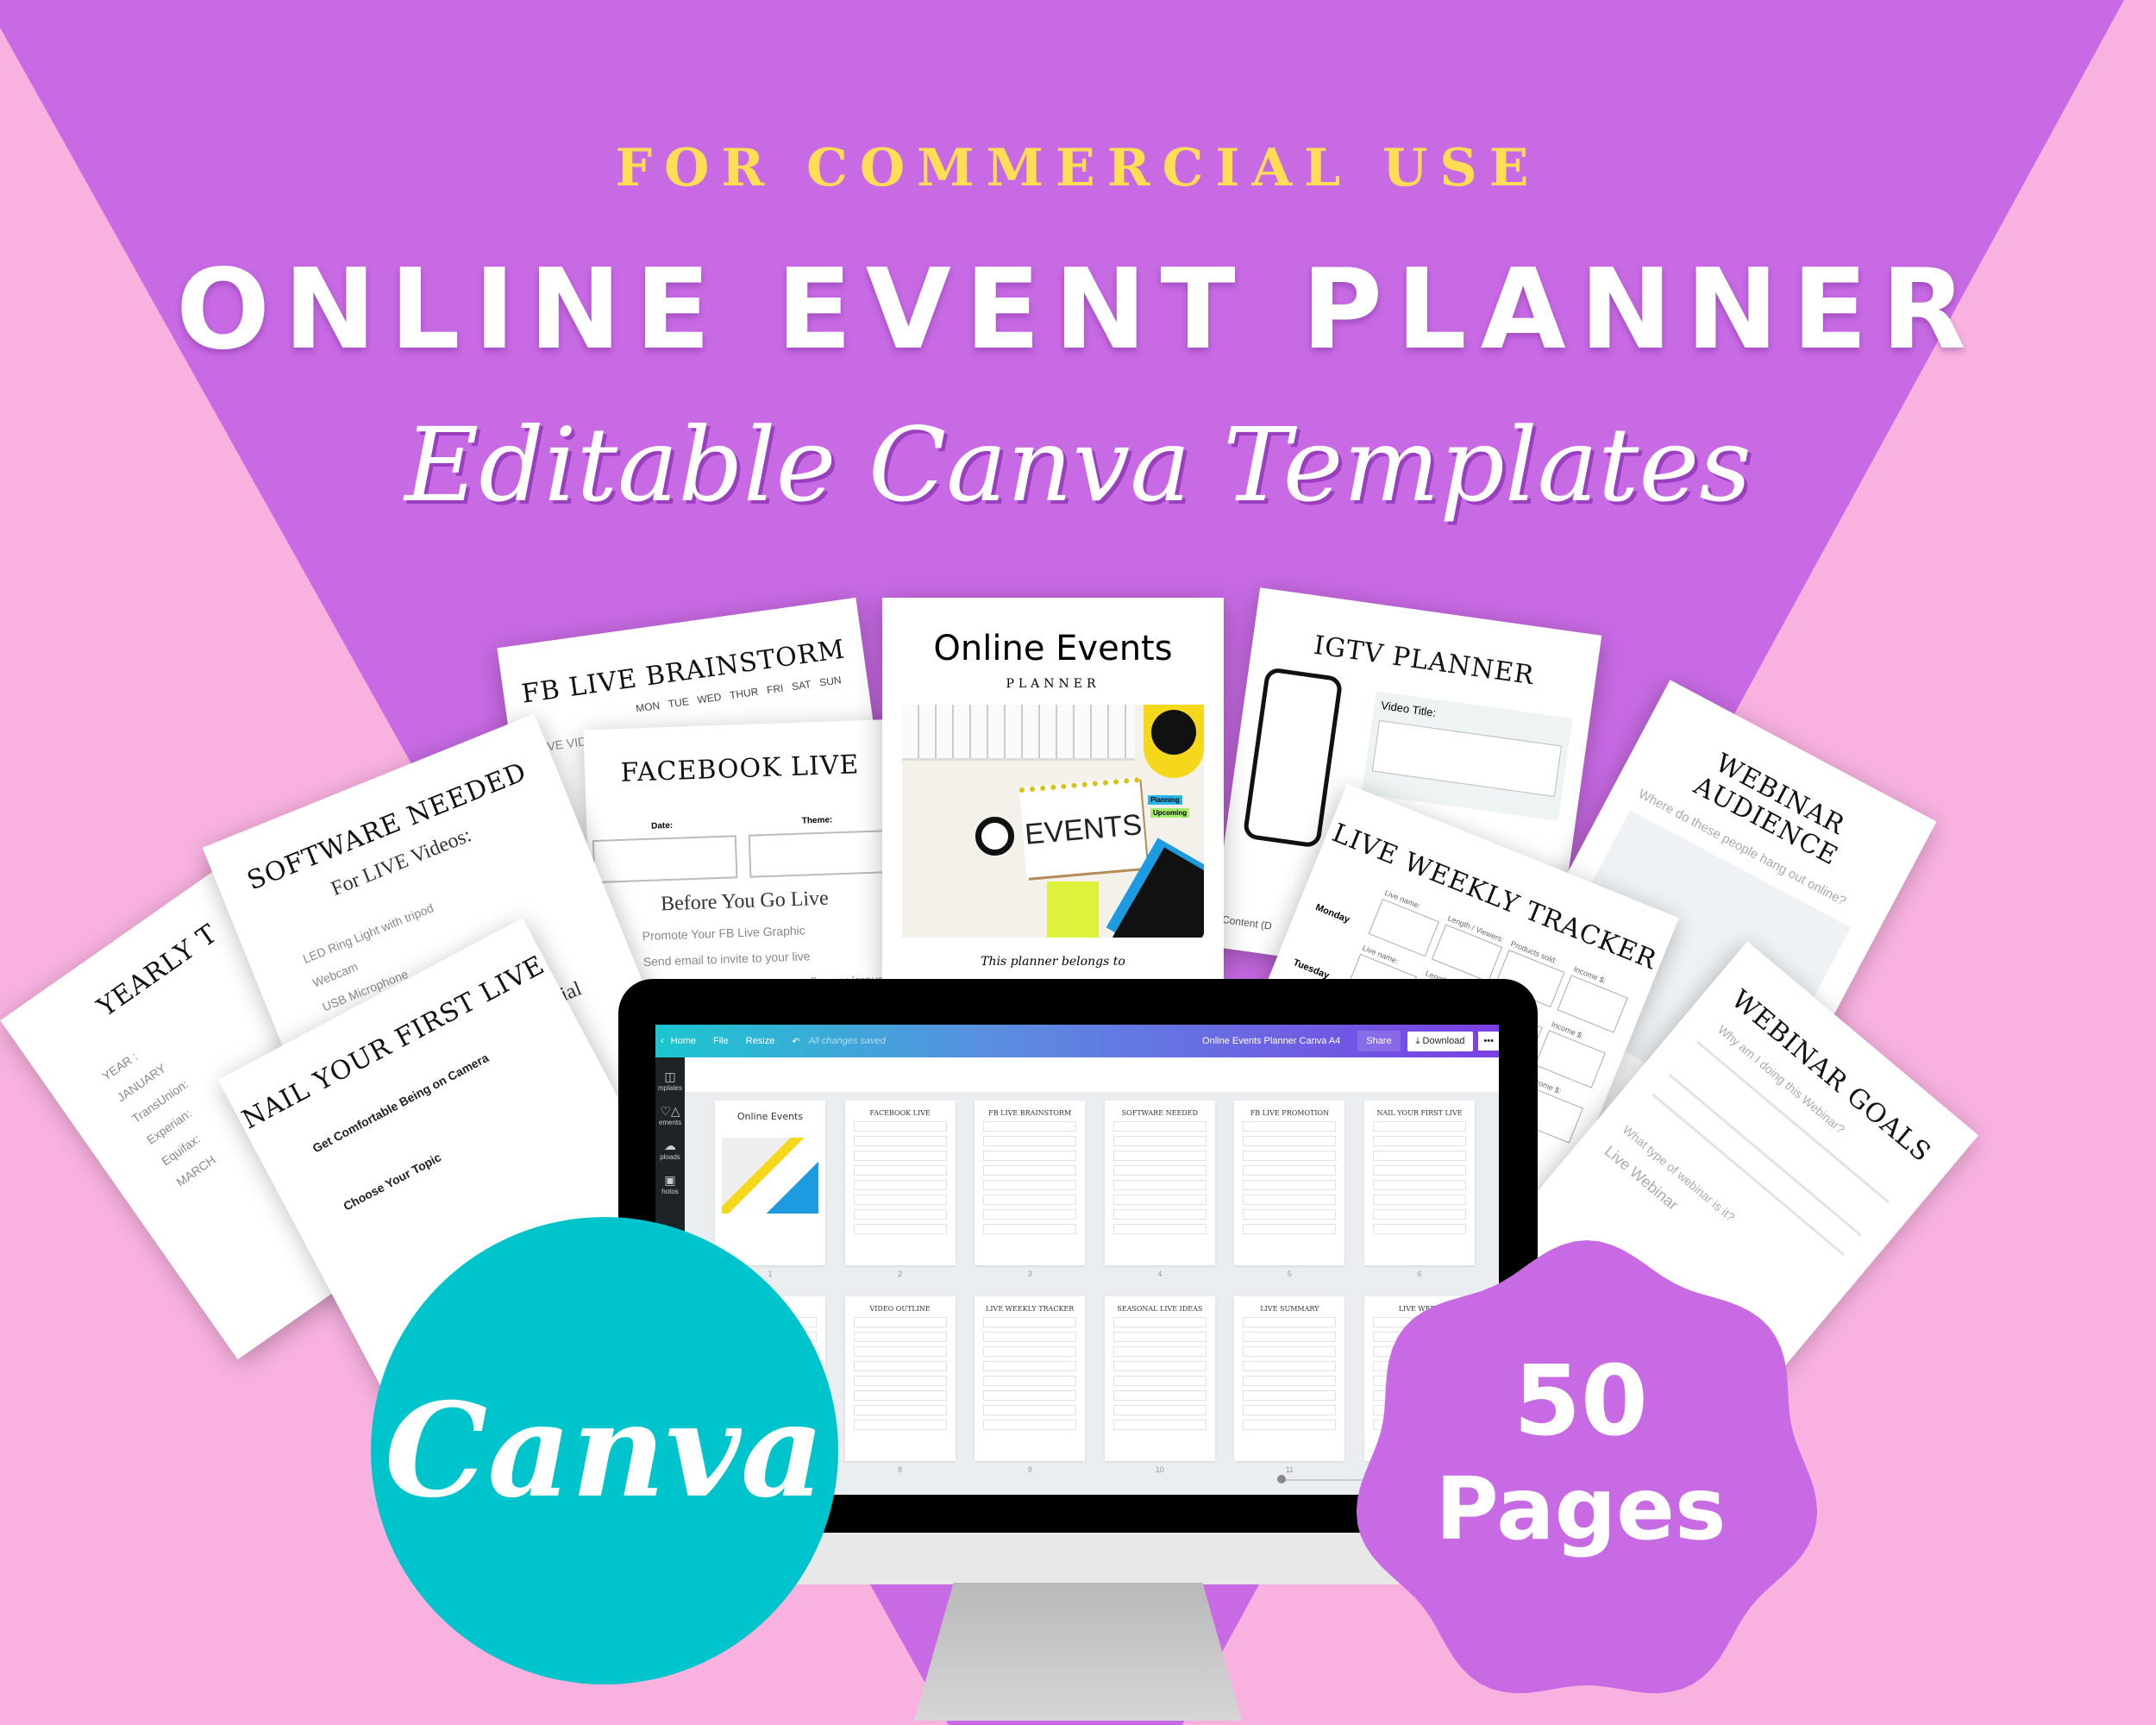  What do you see at coordinates (1159, 1183) in the screenshot?
I see `page-thumbnail: SOFTWARE NEEDED` at bounding box center [1159, 1183].